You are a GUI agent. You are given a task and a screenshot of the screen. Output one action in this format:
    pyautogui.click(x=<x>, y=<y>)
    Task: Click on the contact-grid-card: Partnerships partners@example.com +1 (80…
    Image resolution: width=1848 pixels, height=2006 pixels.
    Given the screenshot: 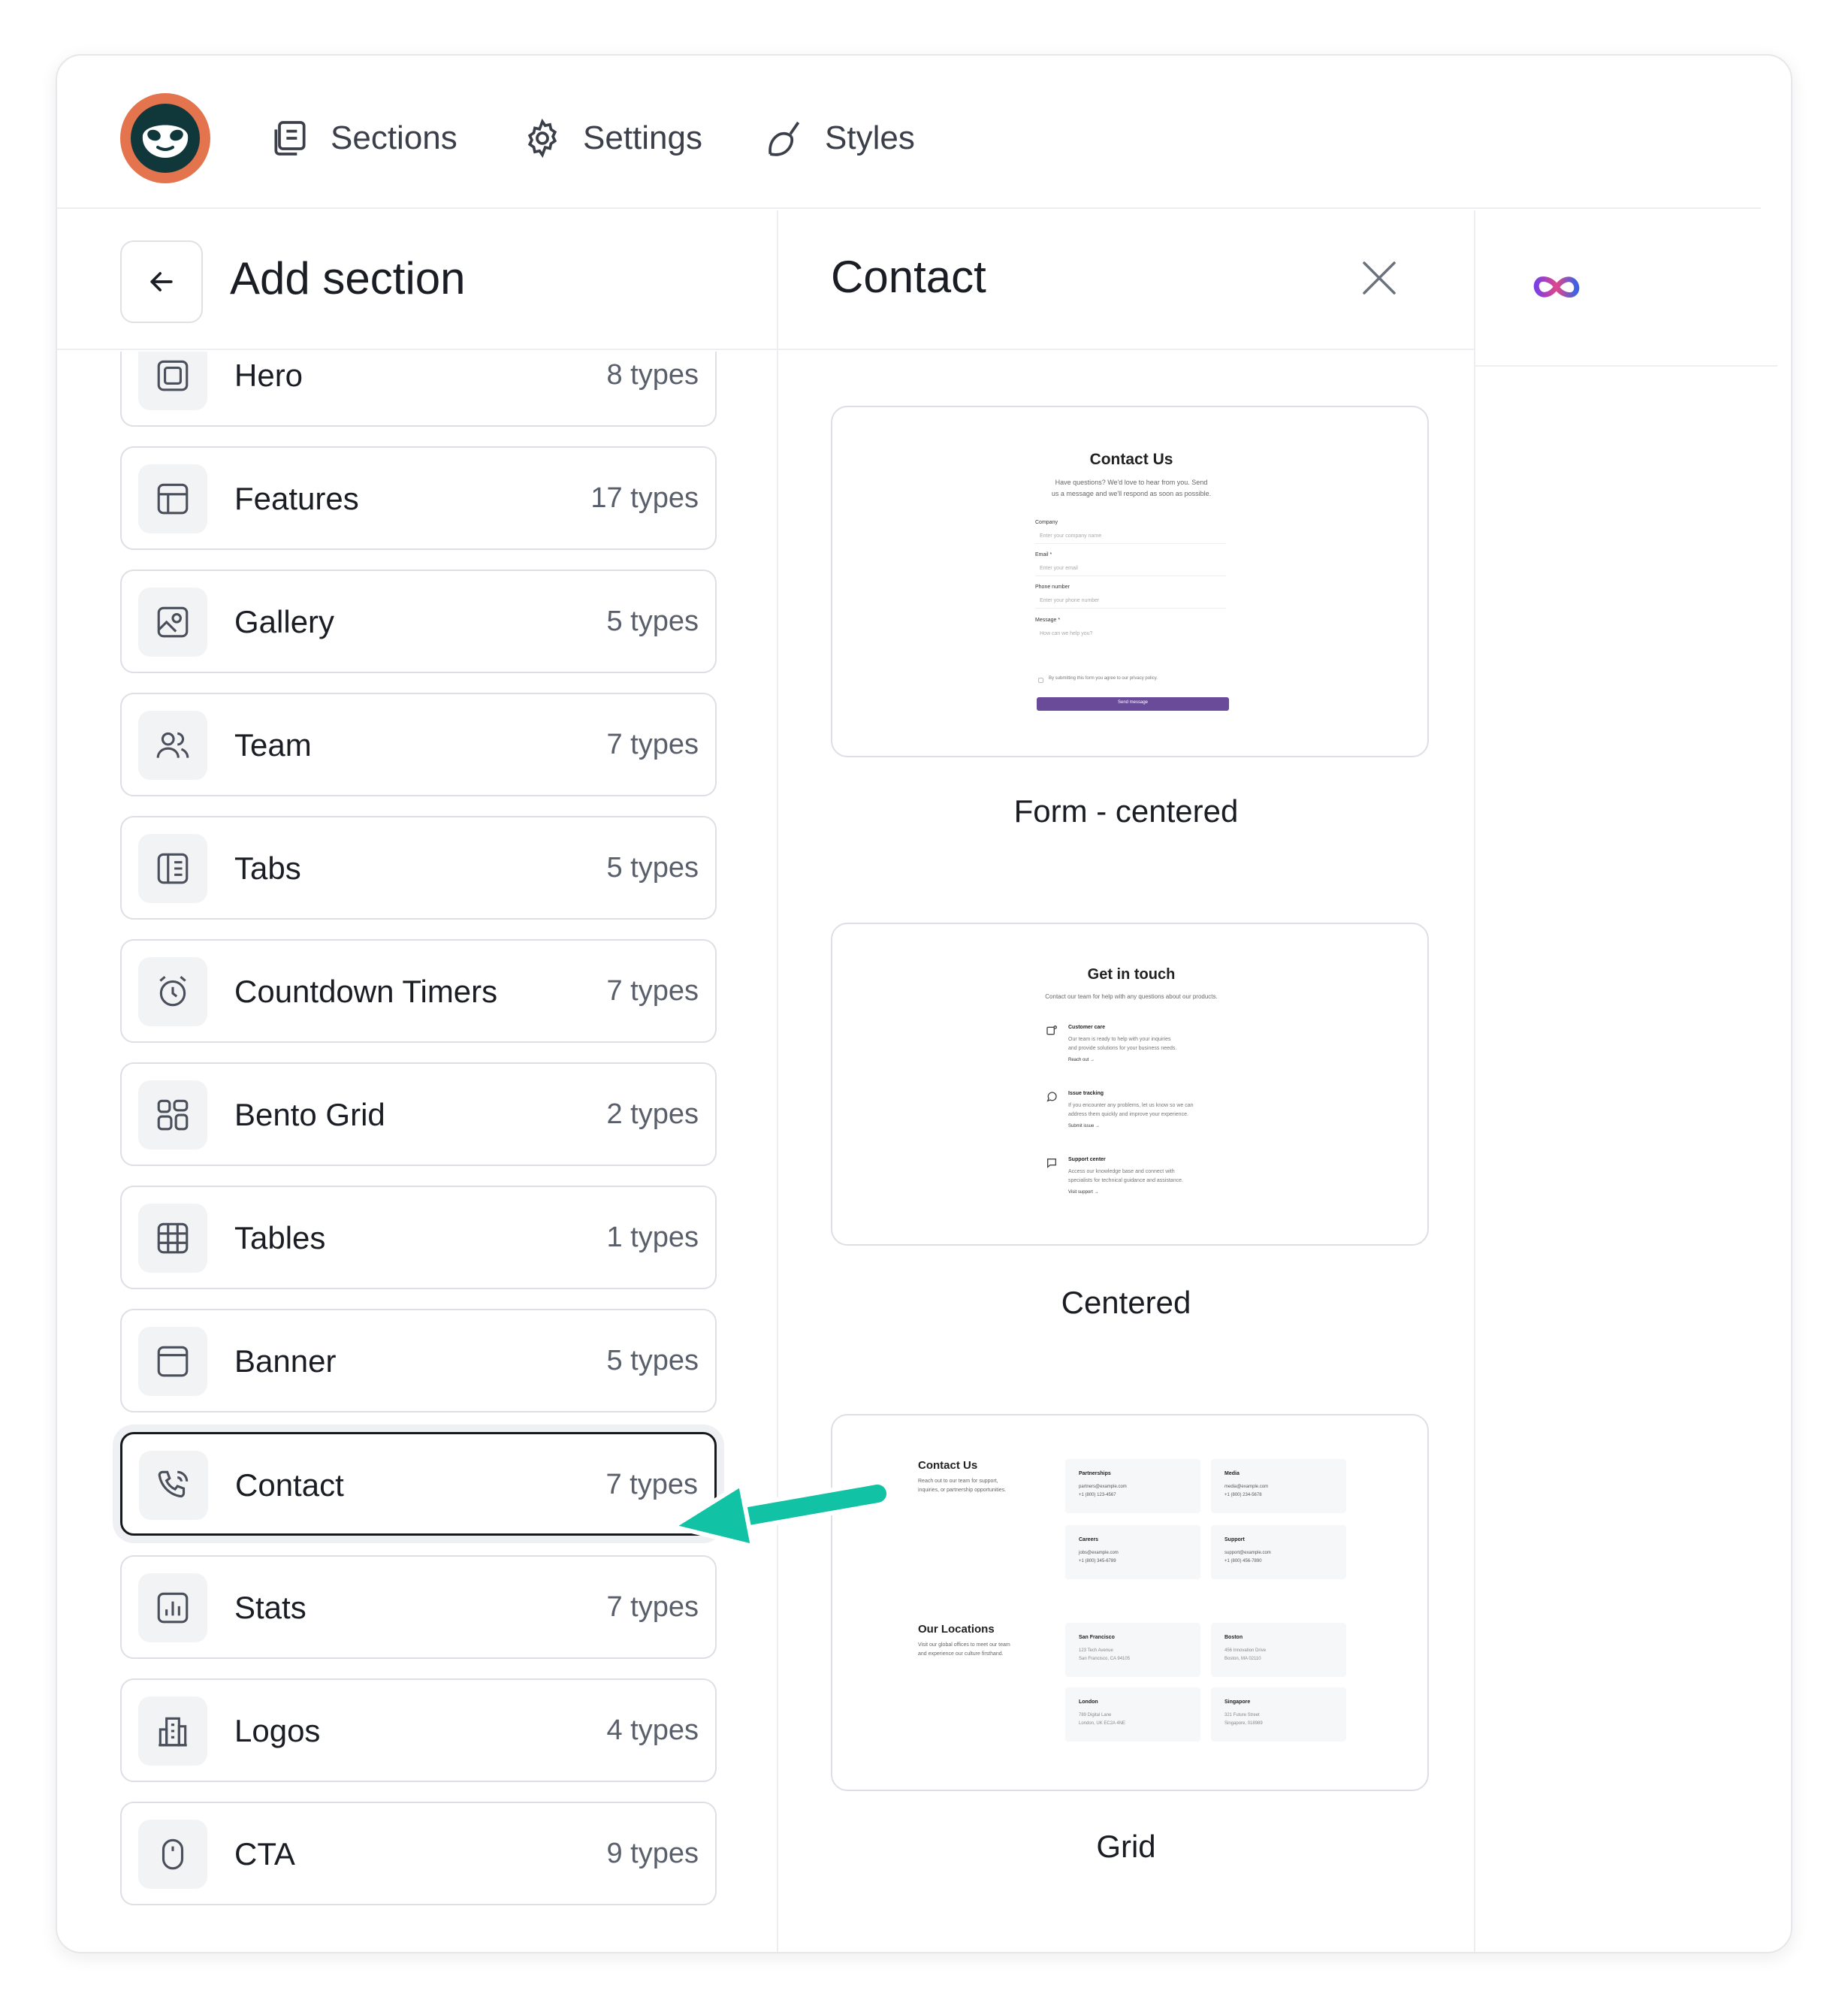 What is the action you would take?
    pyautogui.click(x=1132, y=1486)
    